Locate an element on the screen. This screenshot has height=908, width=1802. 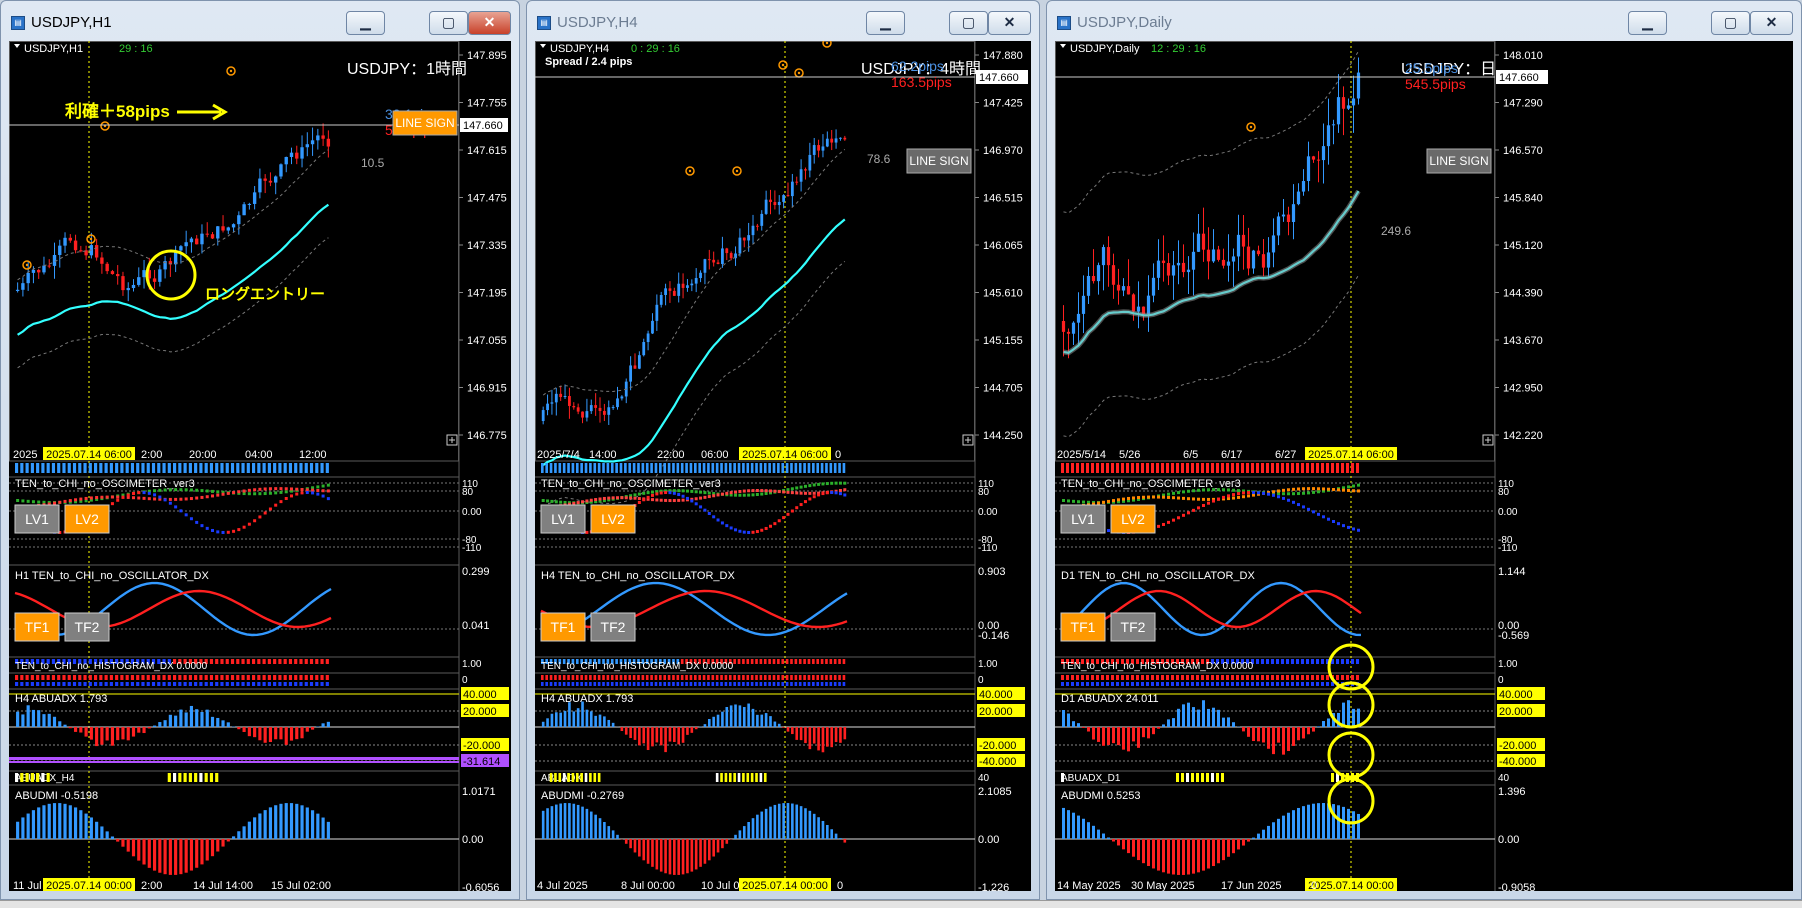
title-bar: ▤ USDJPY,Daily ▁ ▢ ✕ is located at coordinates (1424, 21).